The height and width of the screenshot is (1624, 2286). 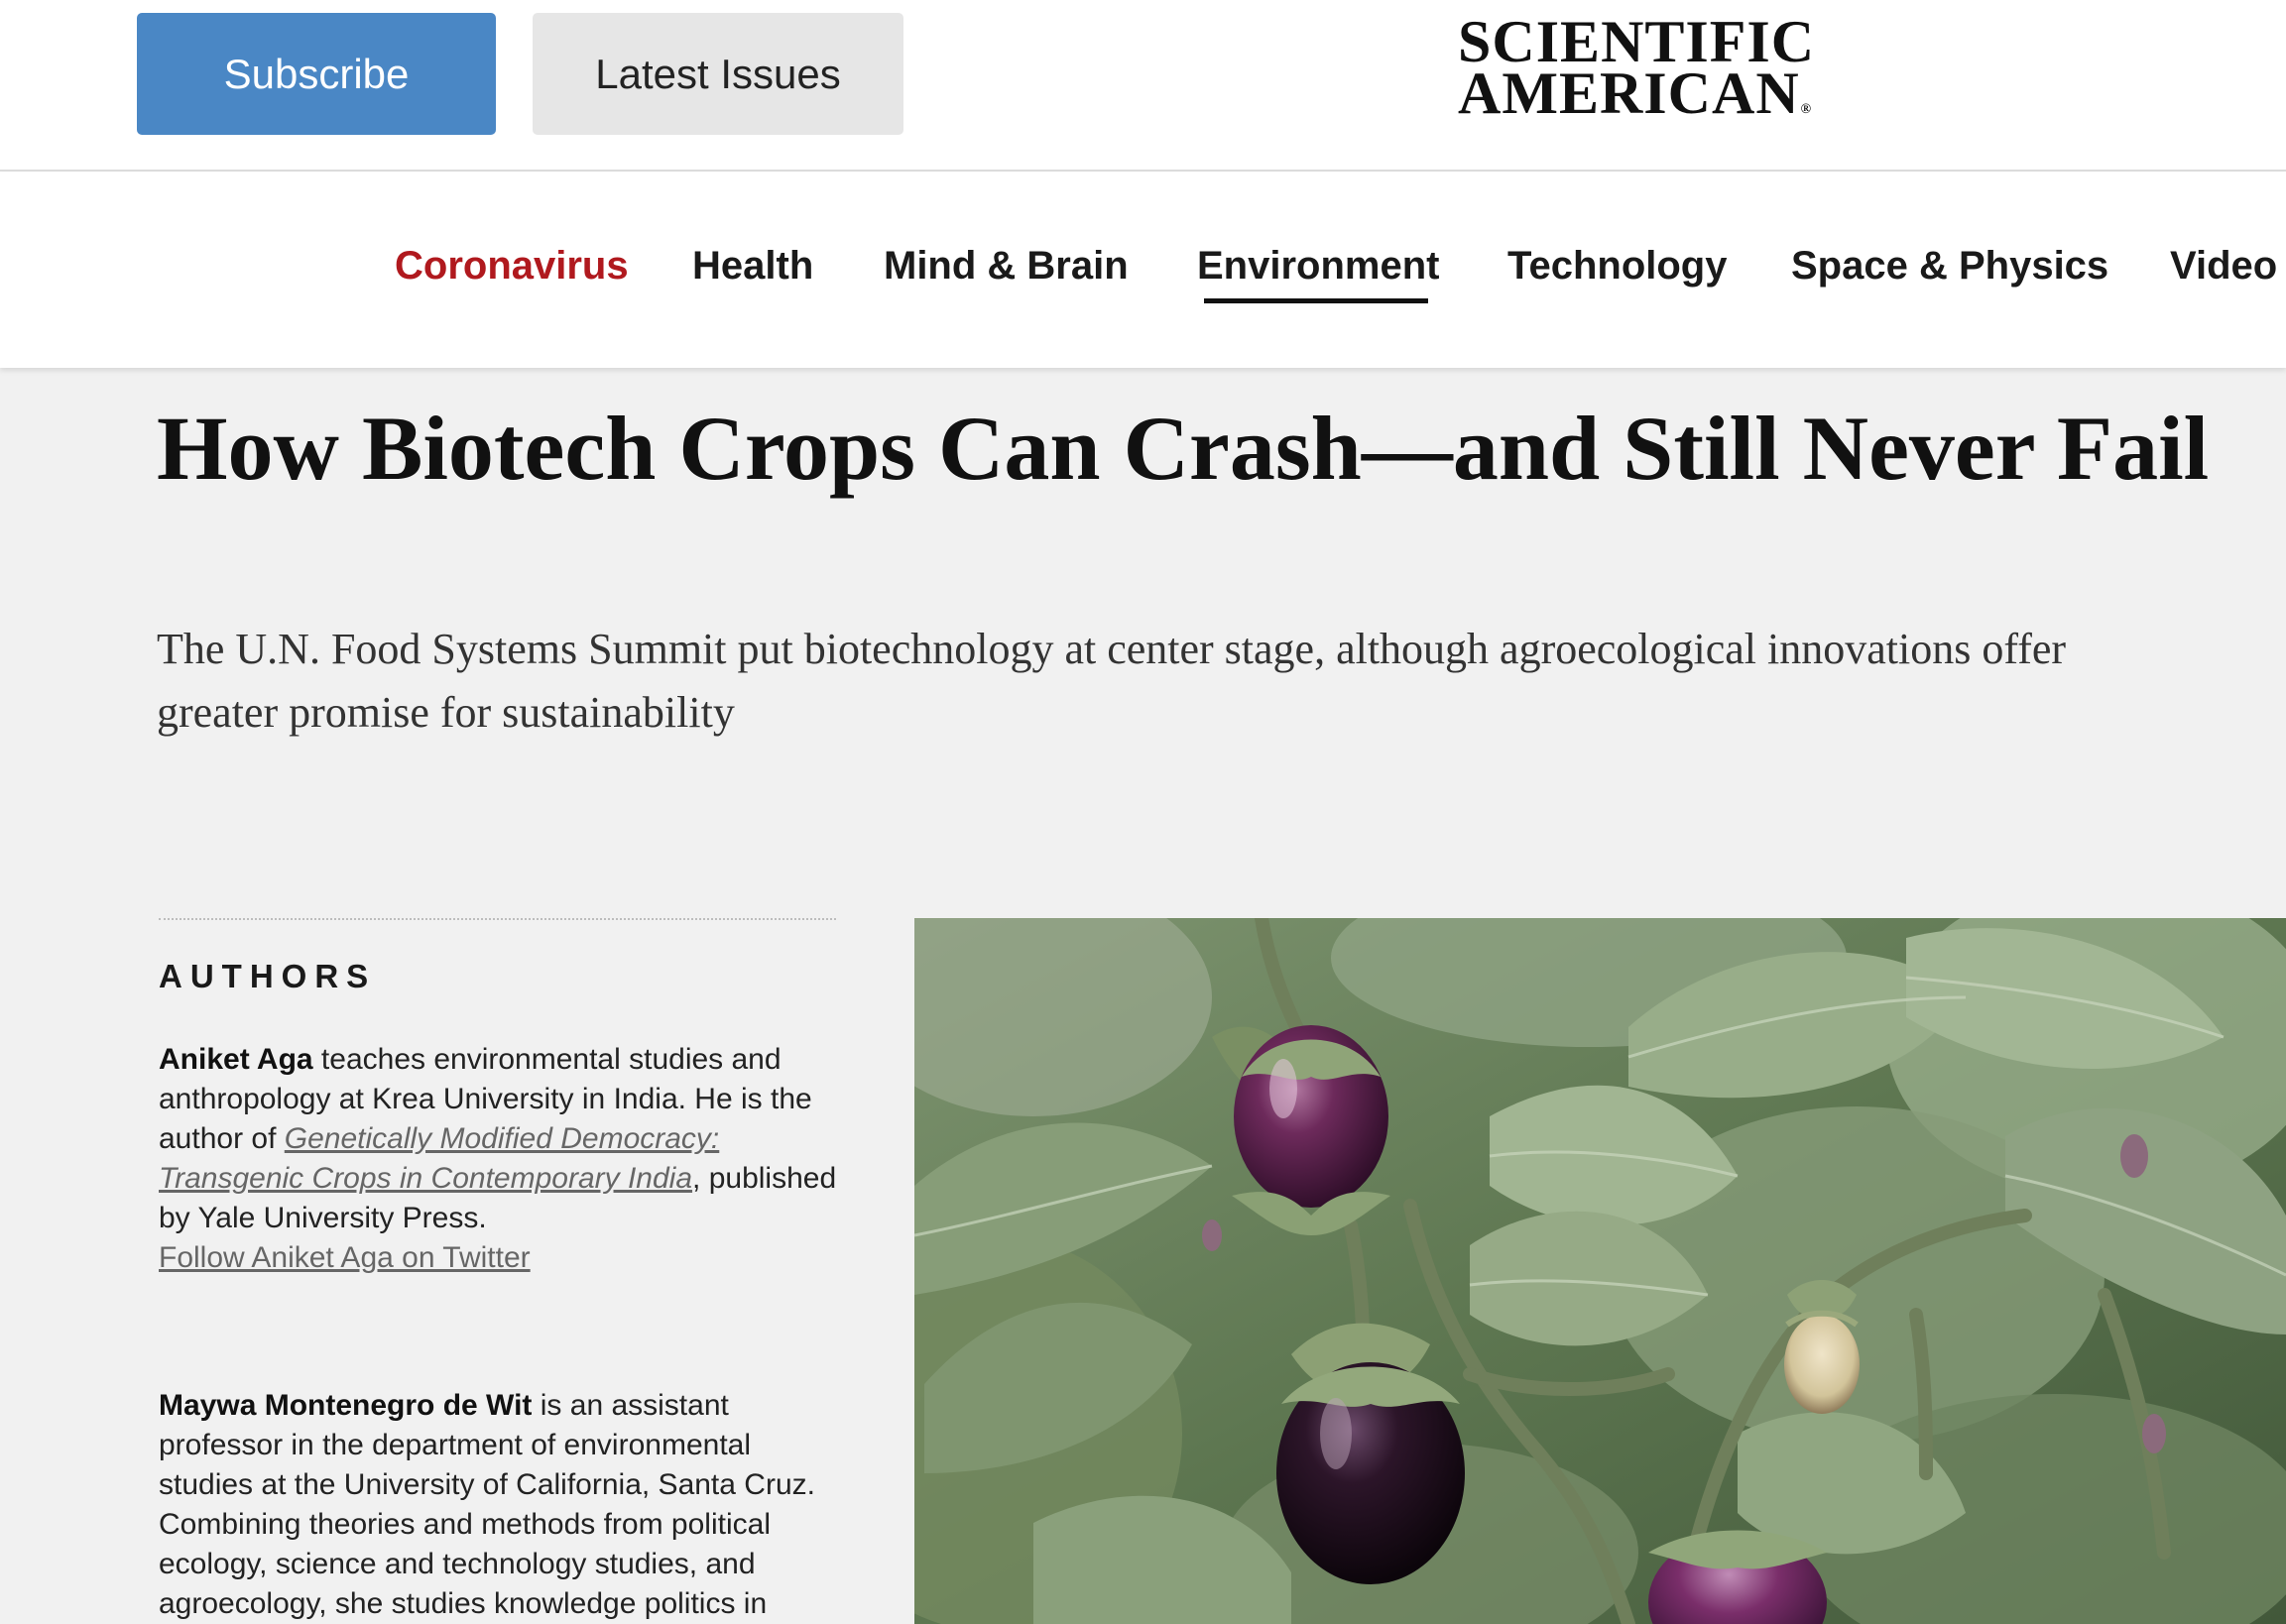 I want to click on site-logo: SCIENTIFIC AMERICAN®, so click(x=1666, y=74).